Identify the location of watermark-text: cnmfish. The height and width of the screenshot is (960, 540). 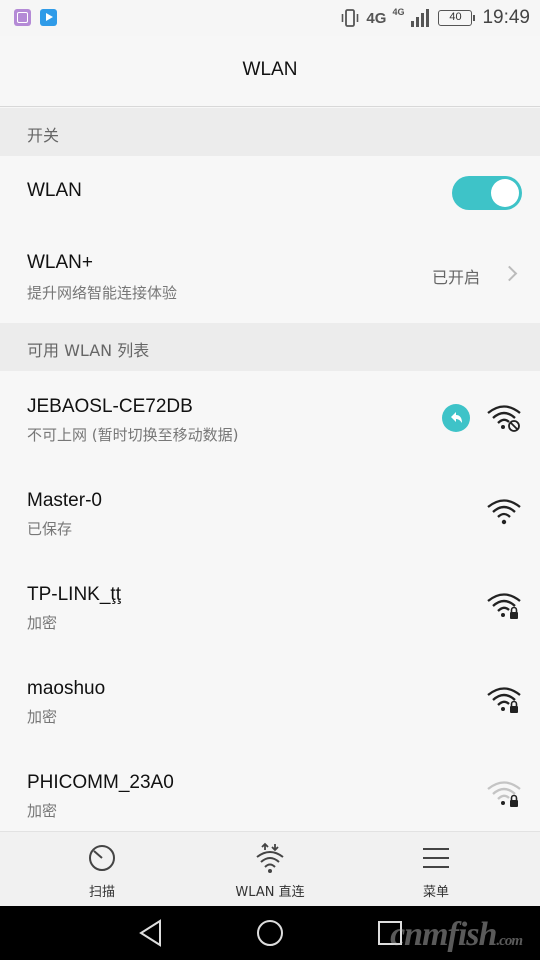
(443, 934).